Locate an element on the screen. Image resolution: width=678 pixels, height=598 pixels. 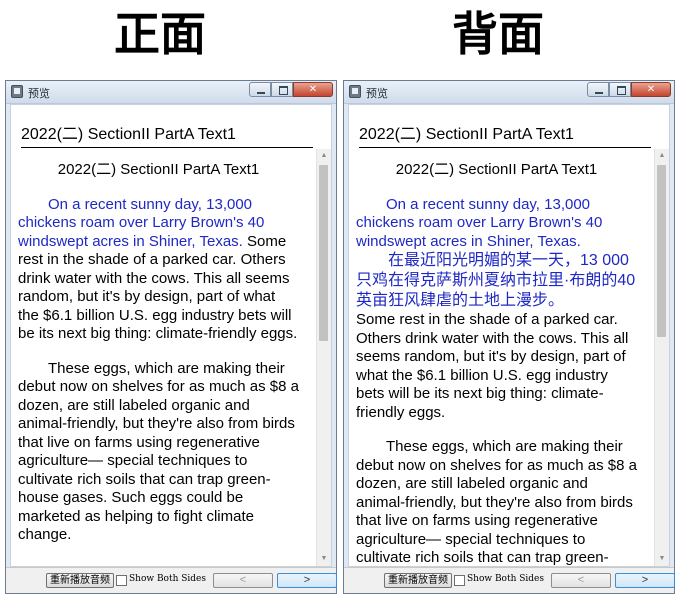
front-heading: 正面 is located at coordinates (160, 34).